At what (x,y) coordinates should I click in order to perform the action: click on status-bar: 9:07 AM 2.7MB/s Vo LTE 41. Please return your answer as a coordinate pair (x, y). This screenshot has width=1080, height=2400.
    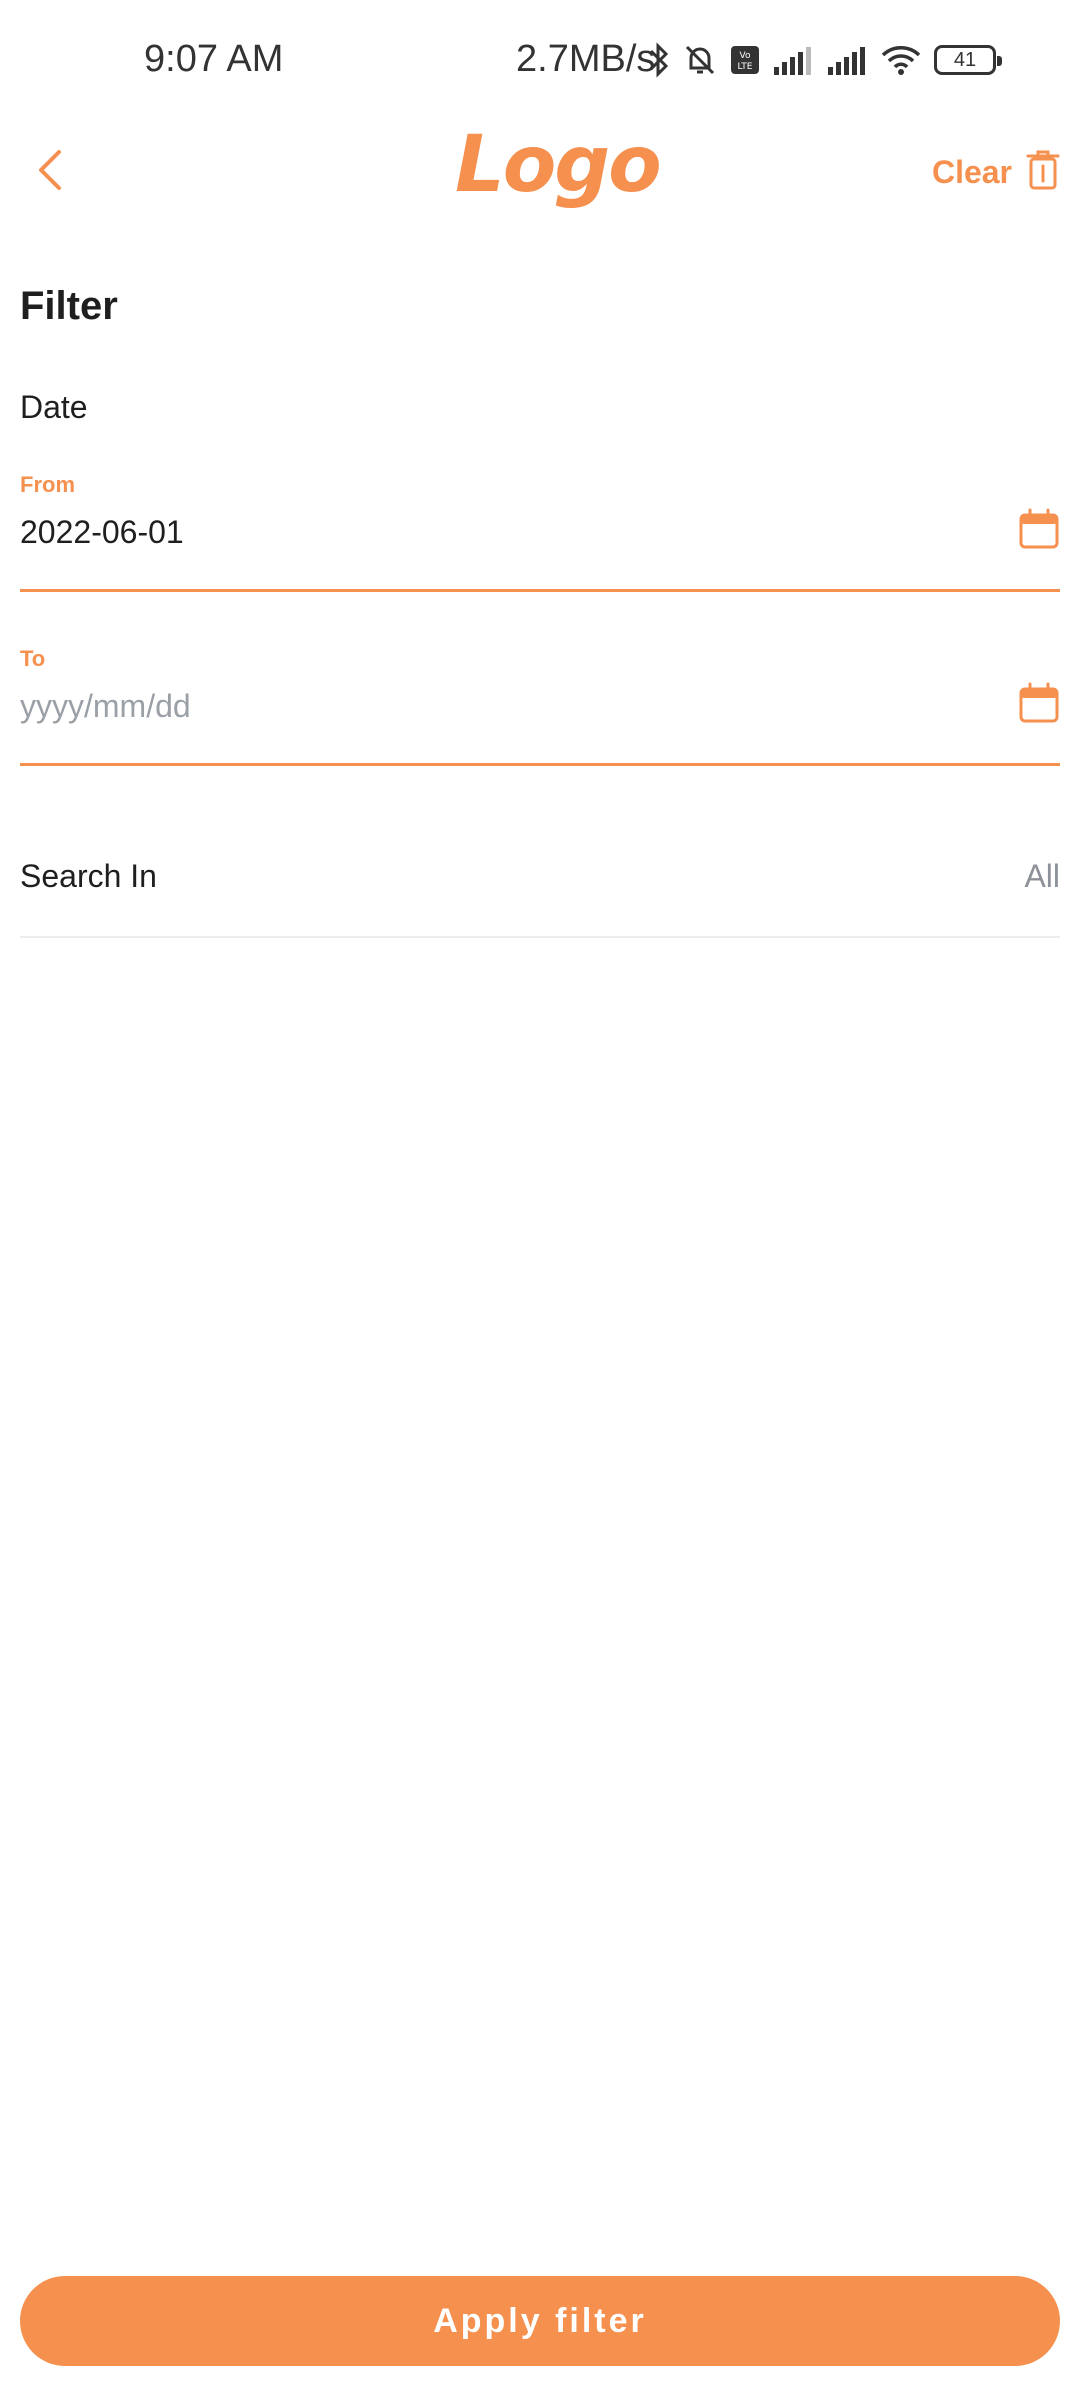
    Looking at the image, I should click on (540, 60).